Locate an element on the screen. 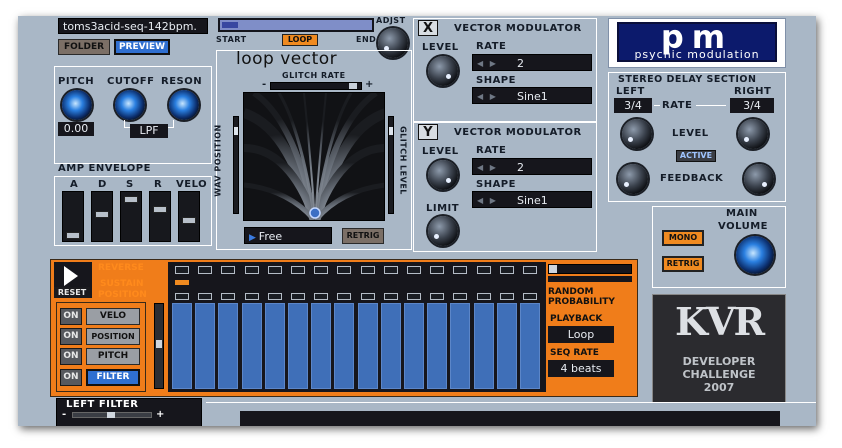  vector-retrig-button: RETRIG is located at coordinates (363, 236).